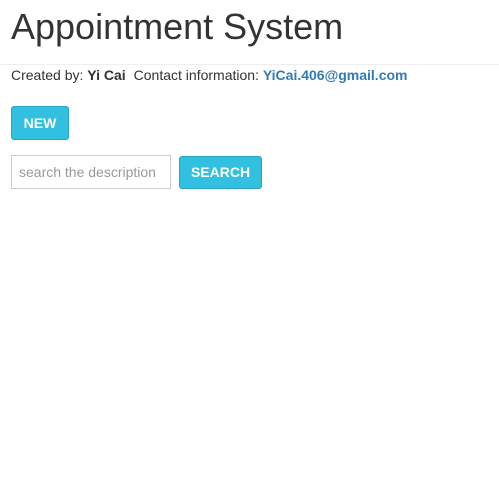 Image resolution: width=499 pixels, height=477 pixels. I want to click on contact-email-link: YiCai.406@gmail.com, so click(335, 75).